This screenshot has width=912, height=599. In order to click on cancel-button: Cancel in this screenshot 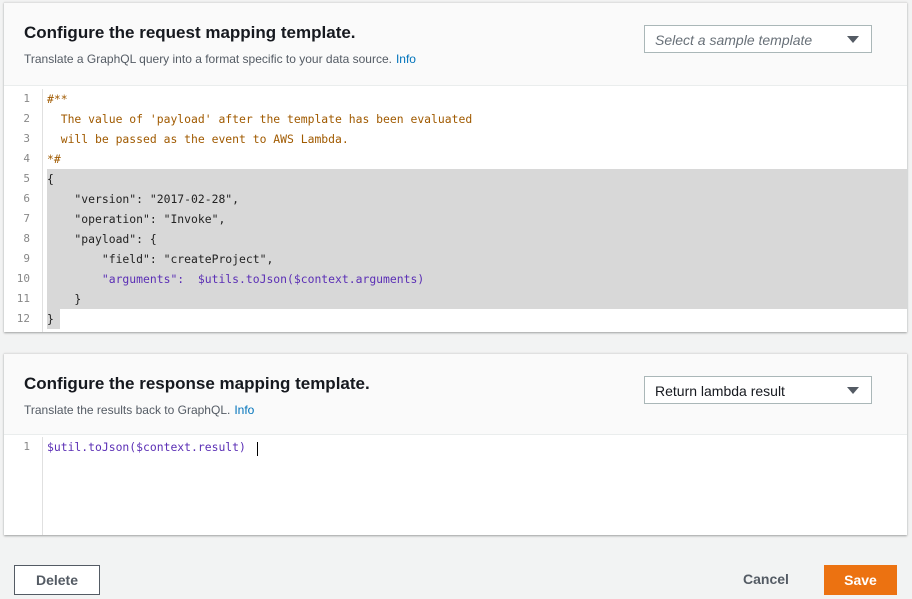, I will do `click(766, 580)`.